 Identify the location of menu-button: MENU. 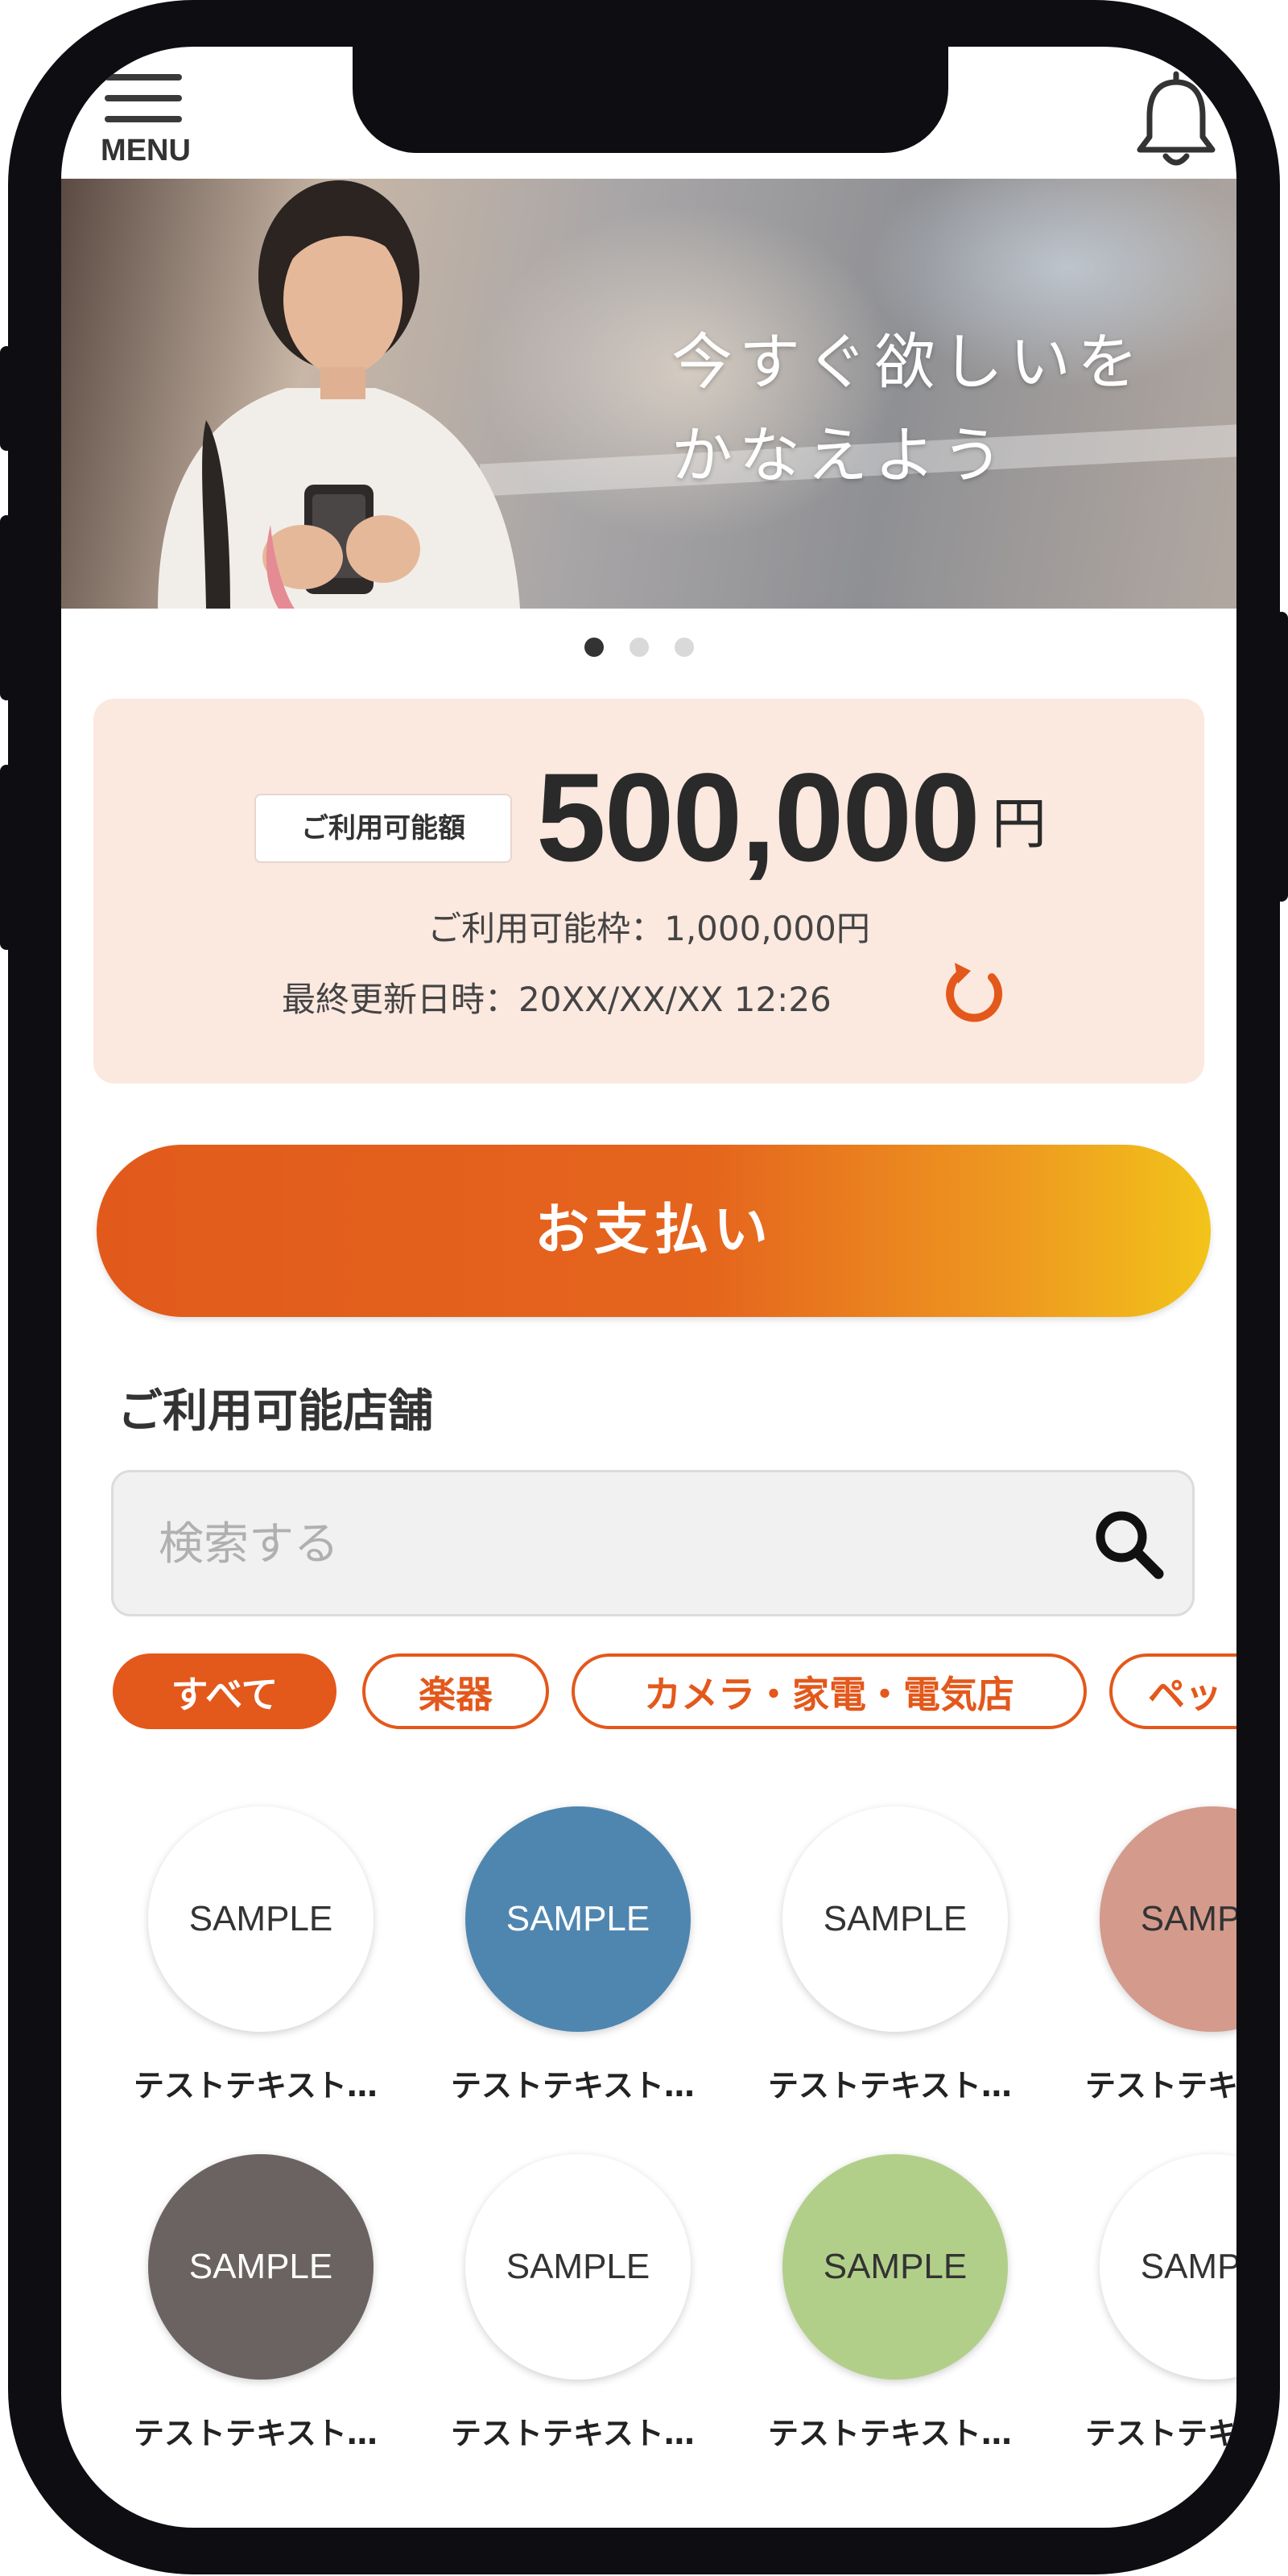
(157, 123).